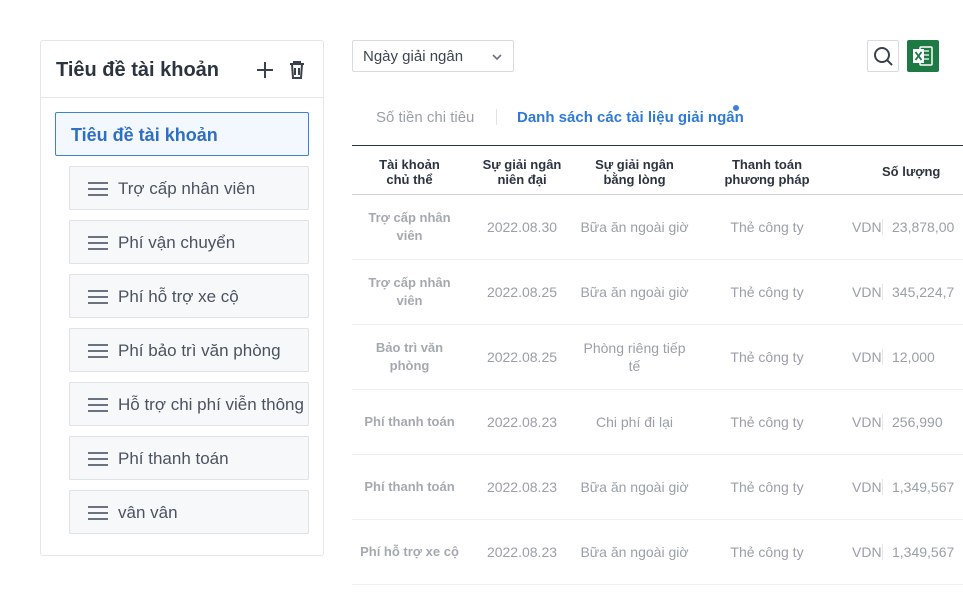  Describe the element at coordinates (767, 170) in the screenshot. I see `header-method: Thanh toán phương pháp` at that location.